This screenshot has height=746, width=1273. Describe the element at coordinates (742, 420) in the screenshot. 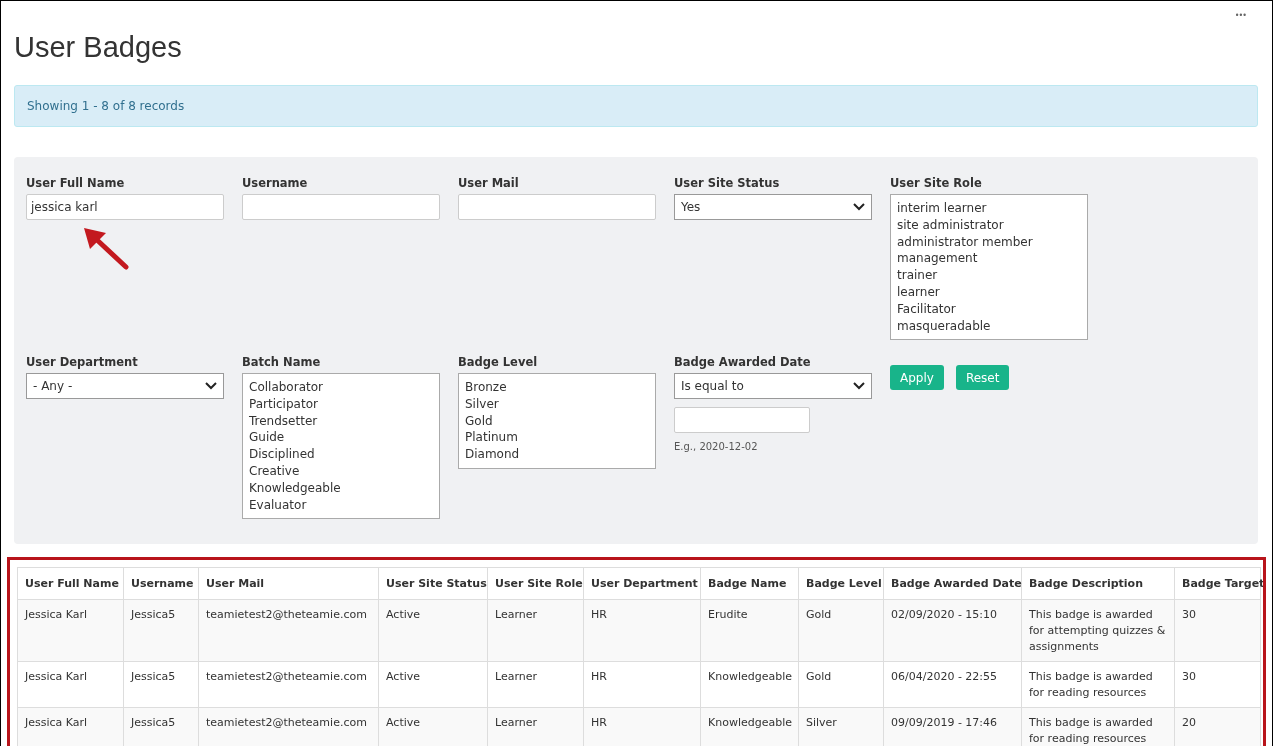

I see `date-field` at that location.